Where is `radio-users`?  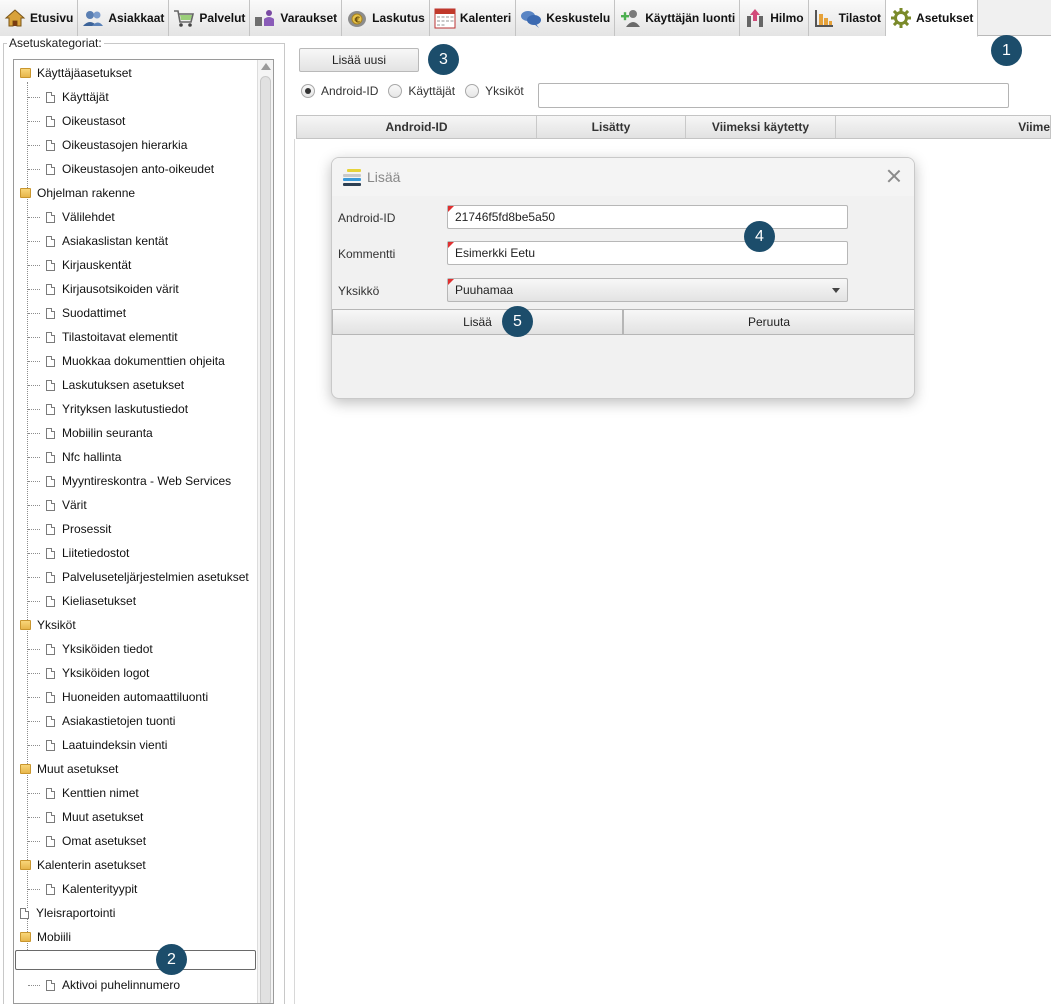
radio-users is located at coordinates (395, 91).